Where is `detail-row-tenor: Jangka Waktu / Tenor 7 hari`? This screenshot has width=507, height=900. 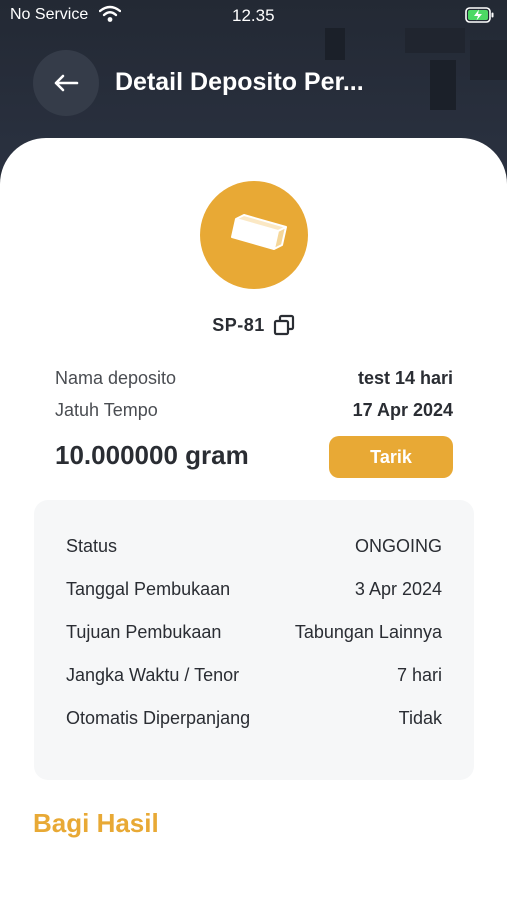 detail-row-tenor: Jangka Waktu / Tenor 7 hari is located at coordinates (254, 677).